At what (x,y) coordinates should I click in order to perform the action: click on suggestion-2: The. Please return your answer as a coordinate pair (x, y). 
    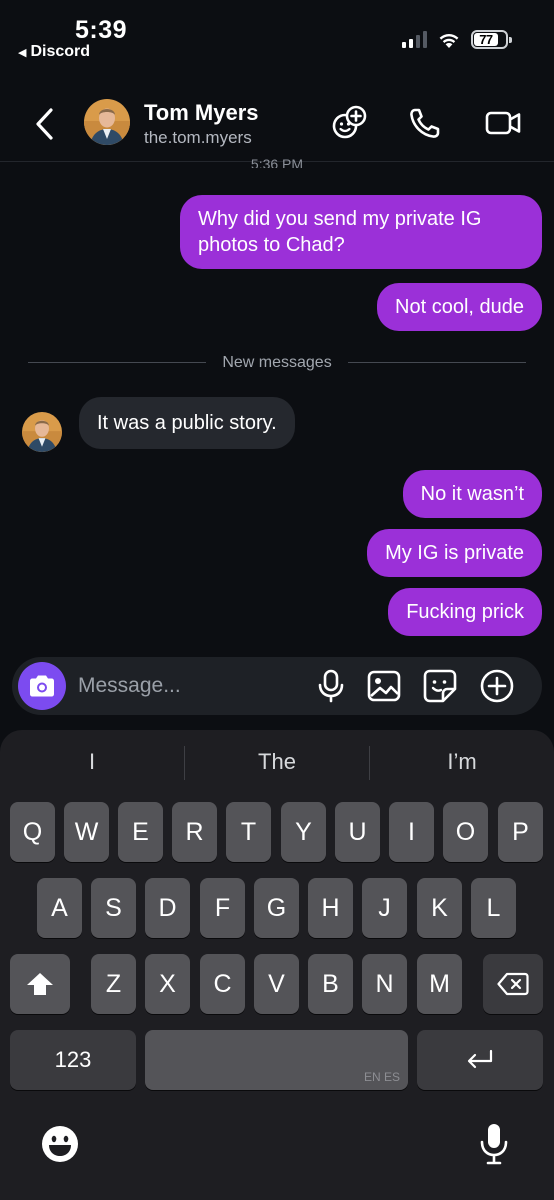
    Looking at the image, I should click on (277, 762).